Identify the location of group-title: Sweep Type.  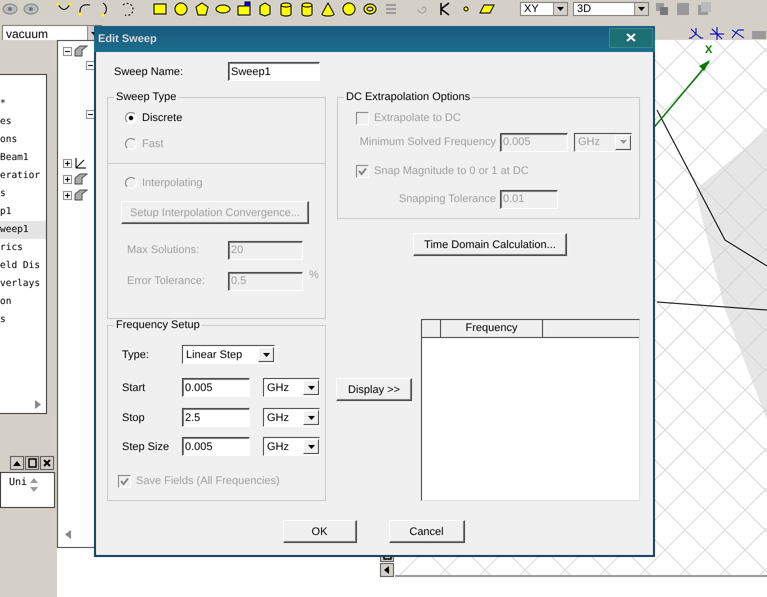
(146, 97).